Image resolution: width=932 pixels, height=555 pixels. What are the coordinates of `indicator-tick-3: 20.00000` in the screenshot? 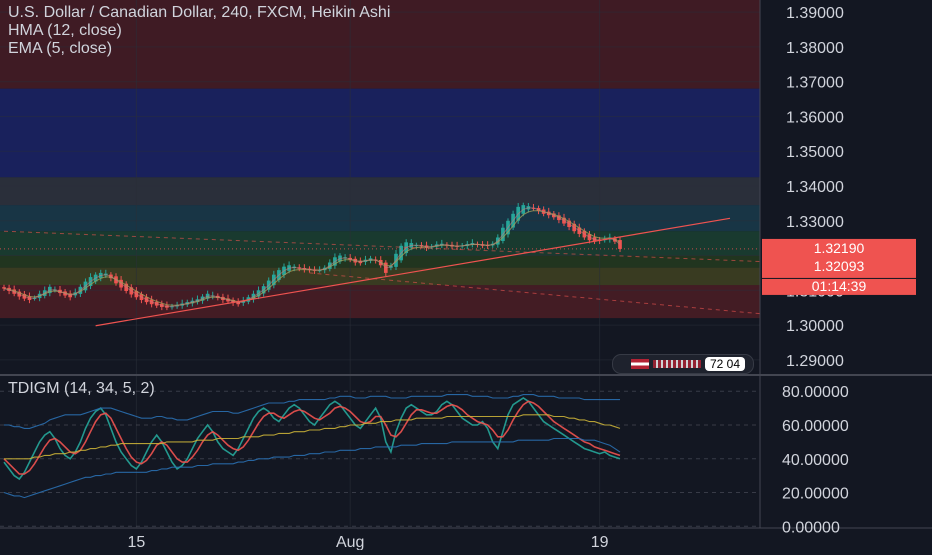 It's located at (815, 494).